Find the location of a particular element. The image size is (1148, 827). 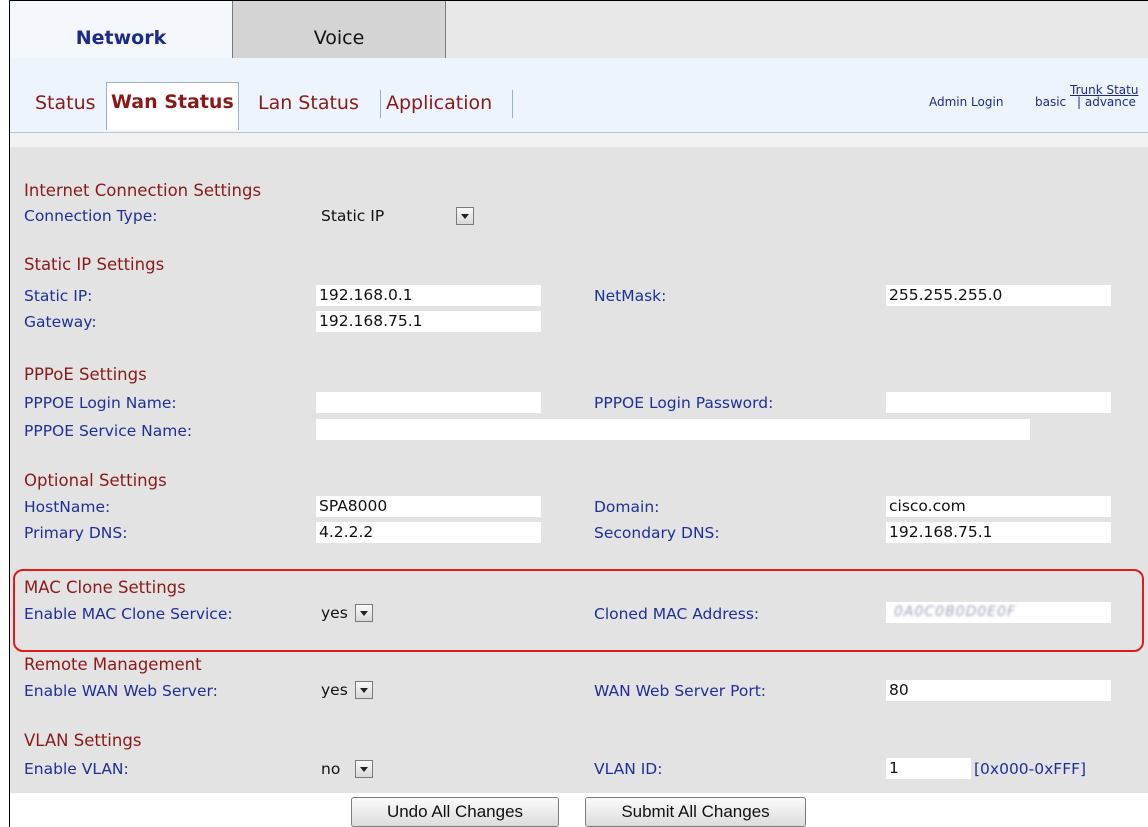

gateway-input: 192.168.75.1 is located at coordinates (428, 321).